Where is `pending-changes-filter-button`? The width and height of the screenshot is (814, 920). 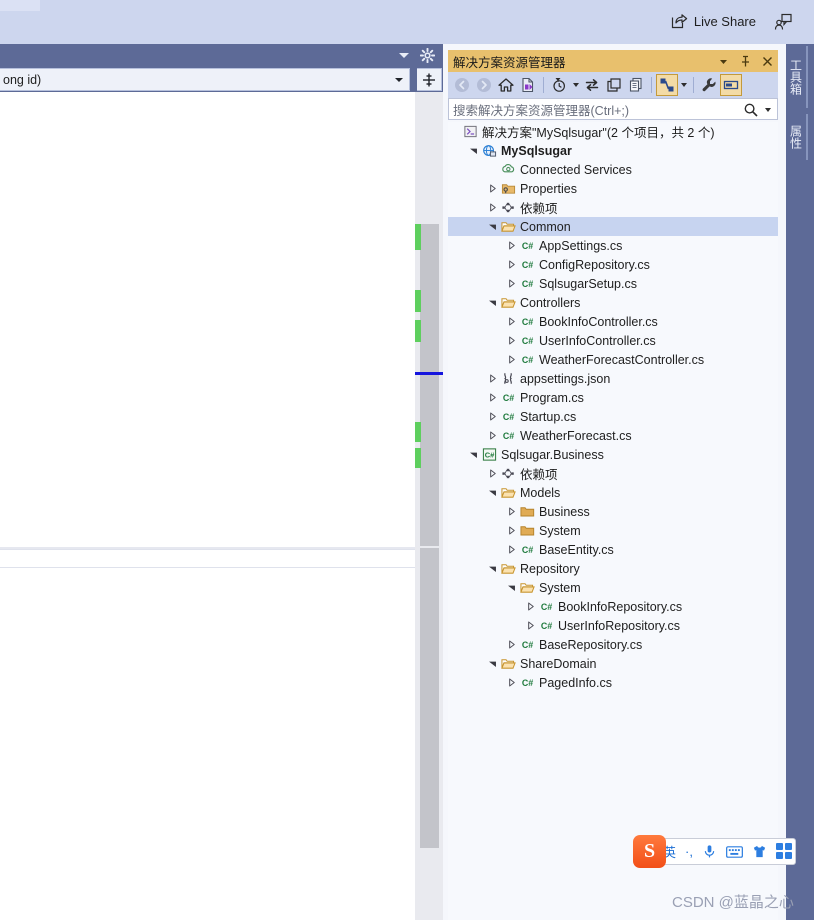
pending-changes-filter-button is located at coordinates (559, 85).